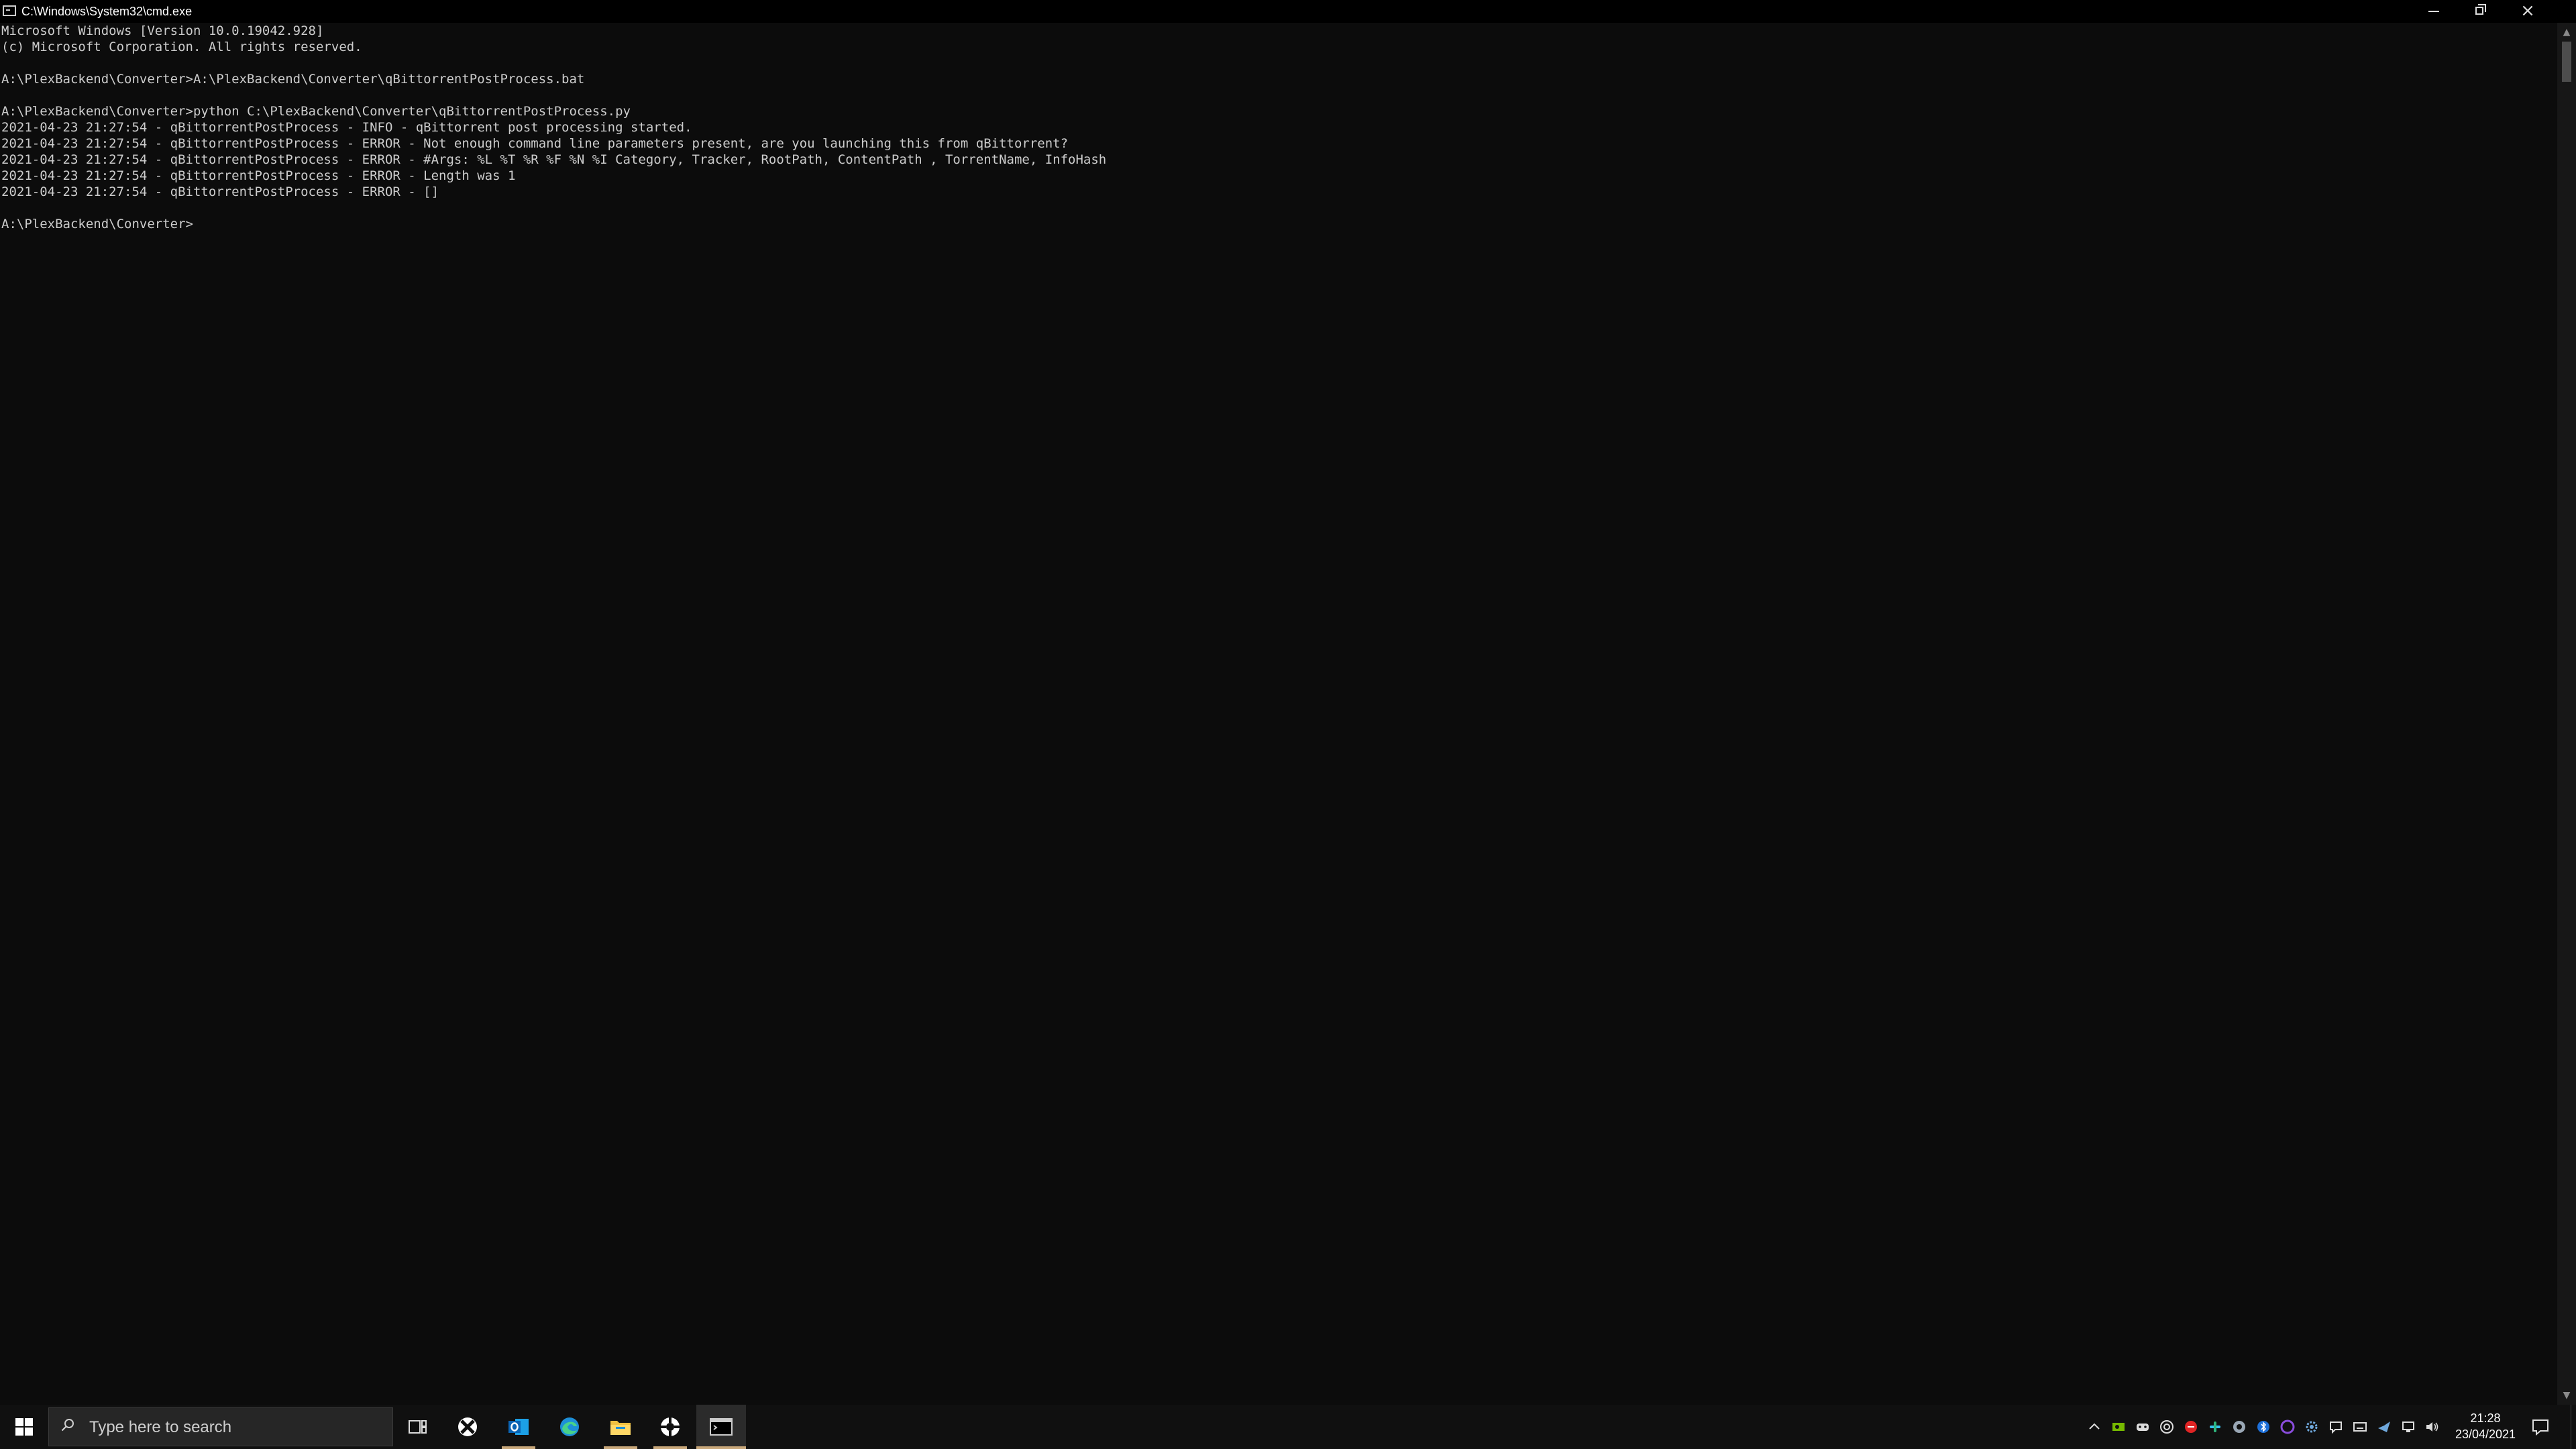 This screenshot has width=2576, height=1449. What do you see at coordinates (2485, 1426) in the screenshot?
I see `taskbar-clock: 21:28 23/04/2021` at bounding box center [2485, 1426].